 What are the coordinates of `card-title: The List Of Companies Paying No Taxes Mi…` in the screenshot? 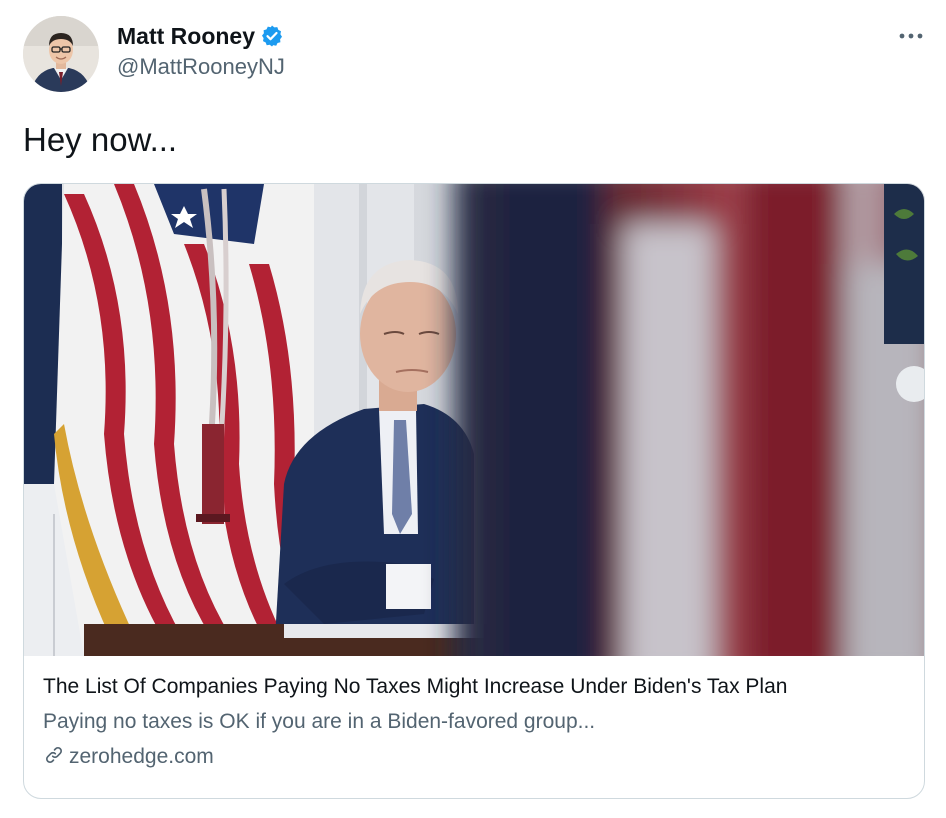 It's located at (474, 687).